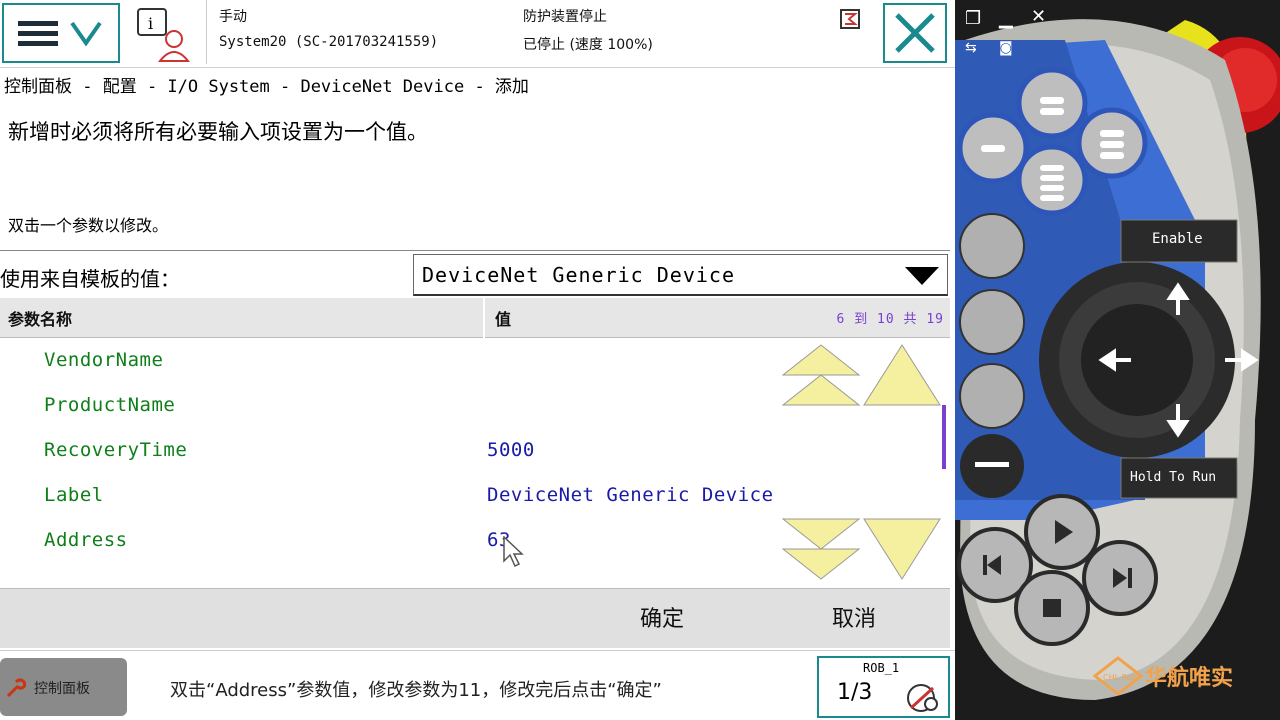 The width and height of the screenshot is (1280, 720). What do you see at coordinates (1173, 477) in the screenshot?
I see `hold-to-run-label: Hold To Run` at bounding box center [1173, 477].